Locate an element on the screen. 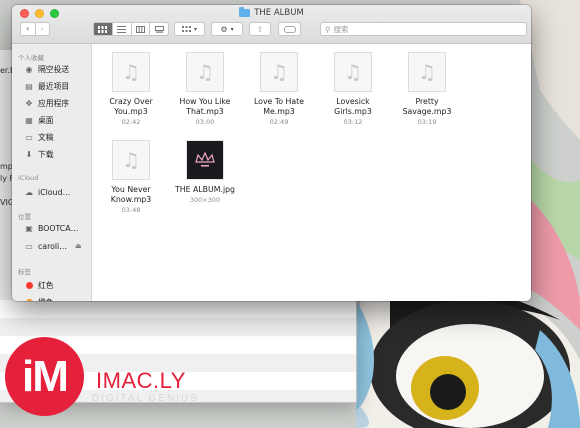 This screenshot has width=580, height=428. sidebar-section-favorites: 个人收藏 is located at coordinates (31, 58).